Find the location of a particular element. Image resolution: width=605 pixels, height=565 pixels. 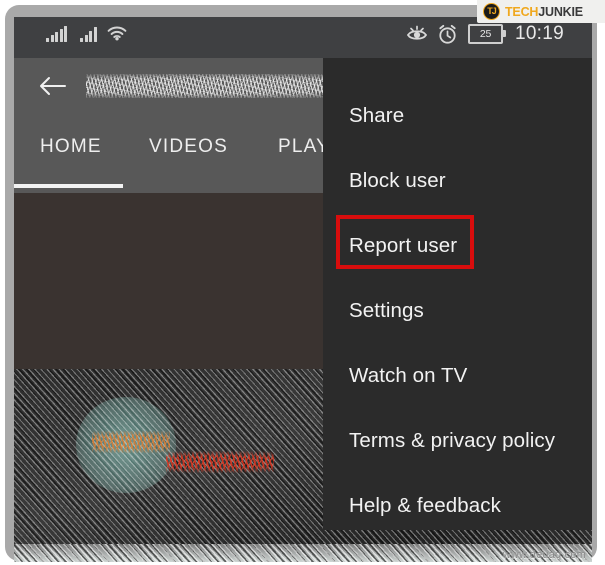

battery-level-label: 25 is located at coordinates (485, 33).